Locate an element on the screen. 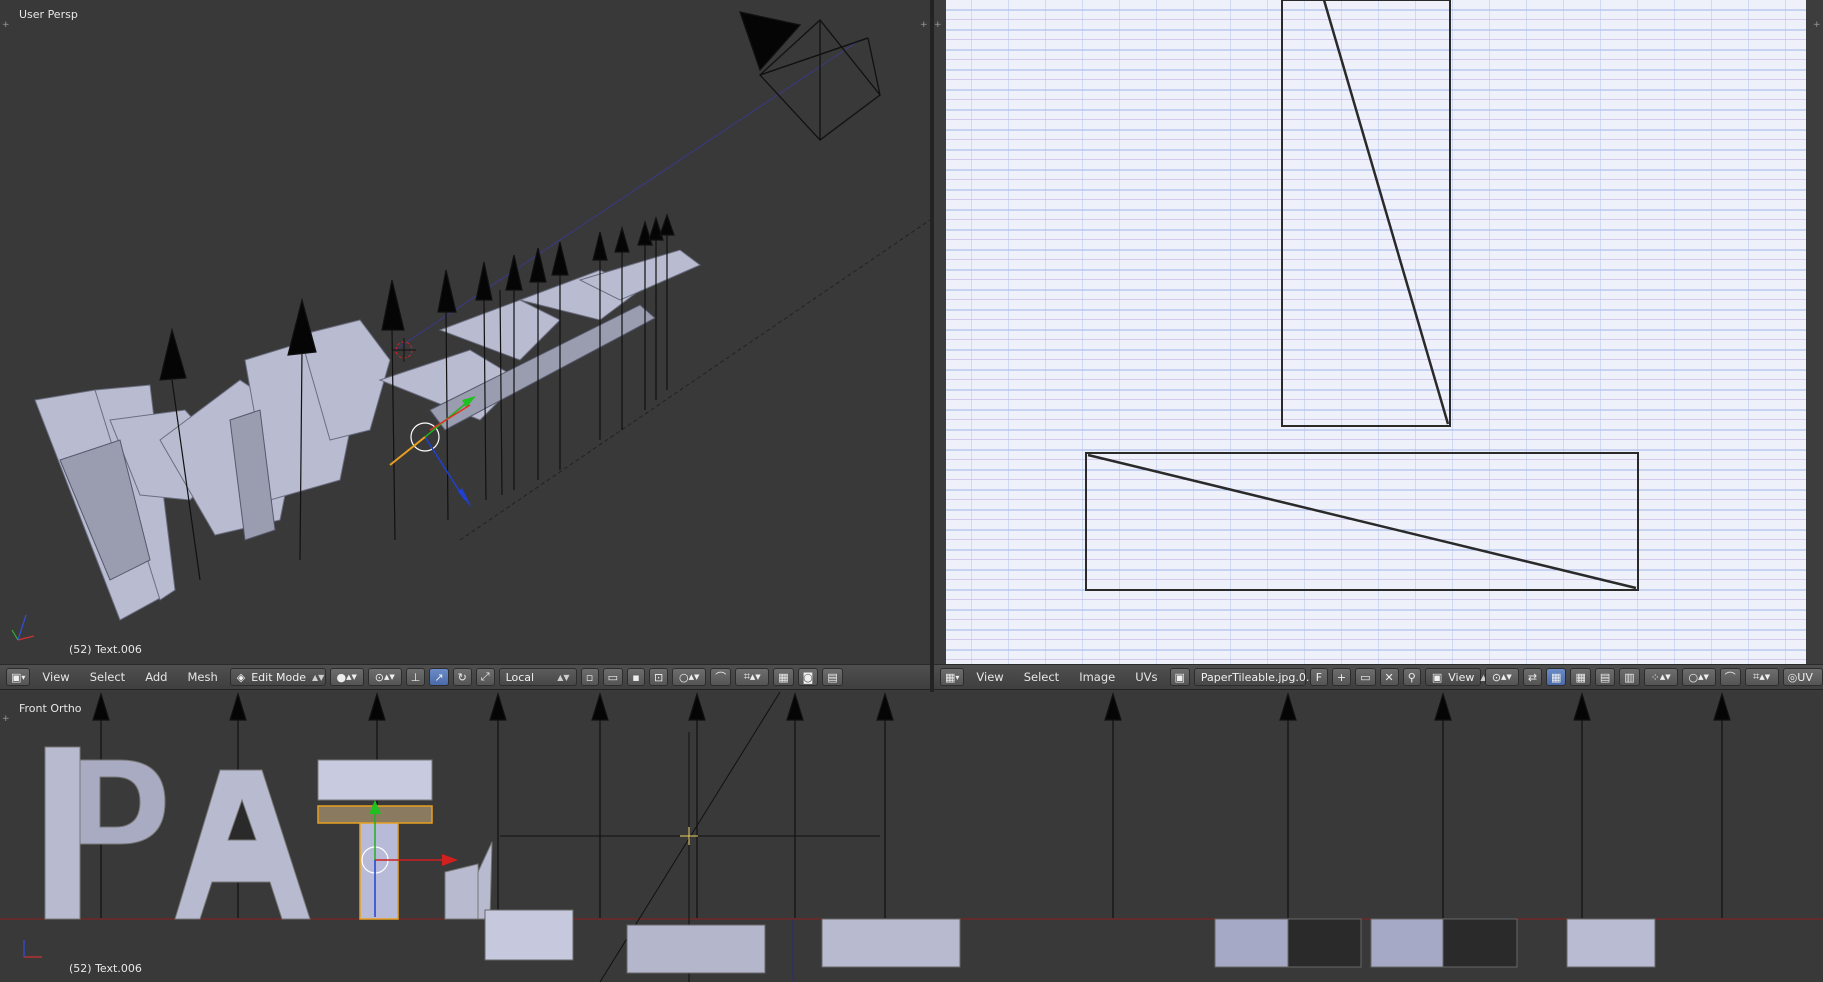 This screenshot has width=1823, height=982. scale-icon: ⤢ is located at coordinates (485, 676).